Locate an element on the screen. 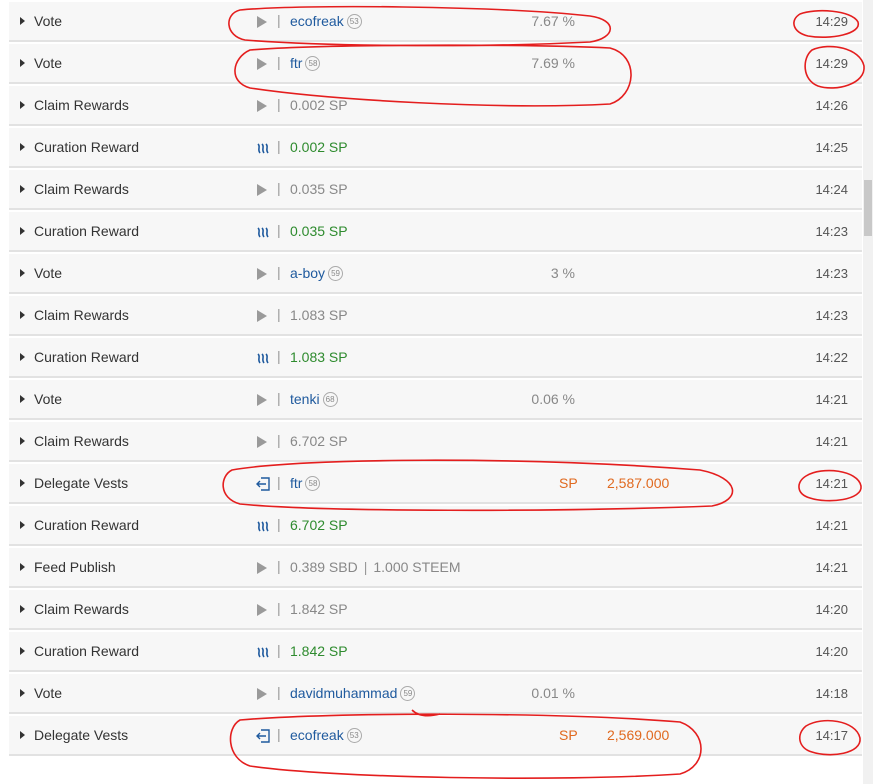 This screenshot has width=873, height=784. timestamp: 14:26 is located at coordinates (831, 105).